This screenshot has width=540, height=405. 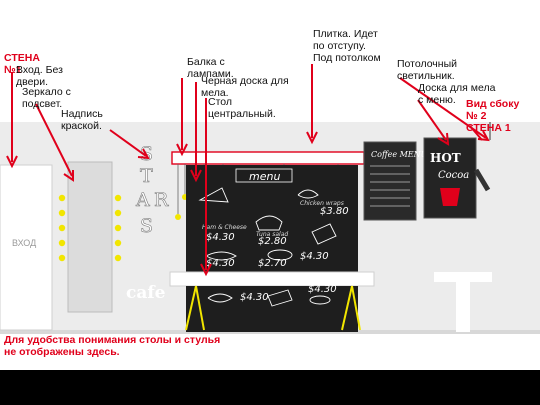 What do you see at coordinates (268, 158) in the screenshot?
I see `lamp-beam` at bounding box center [268, 158].